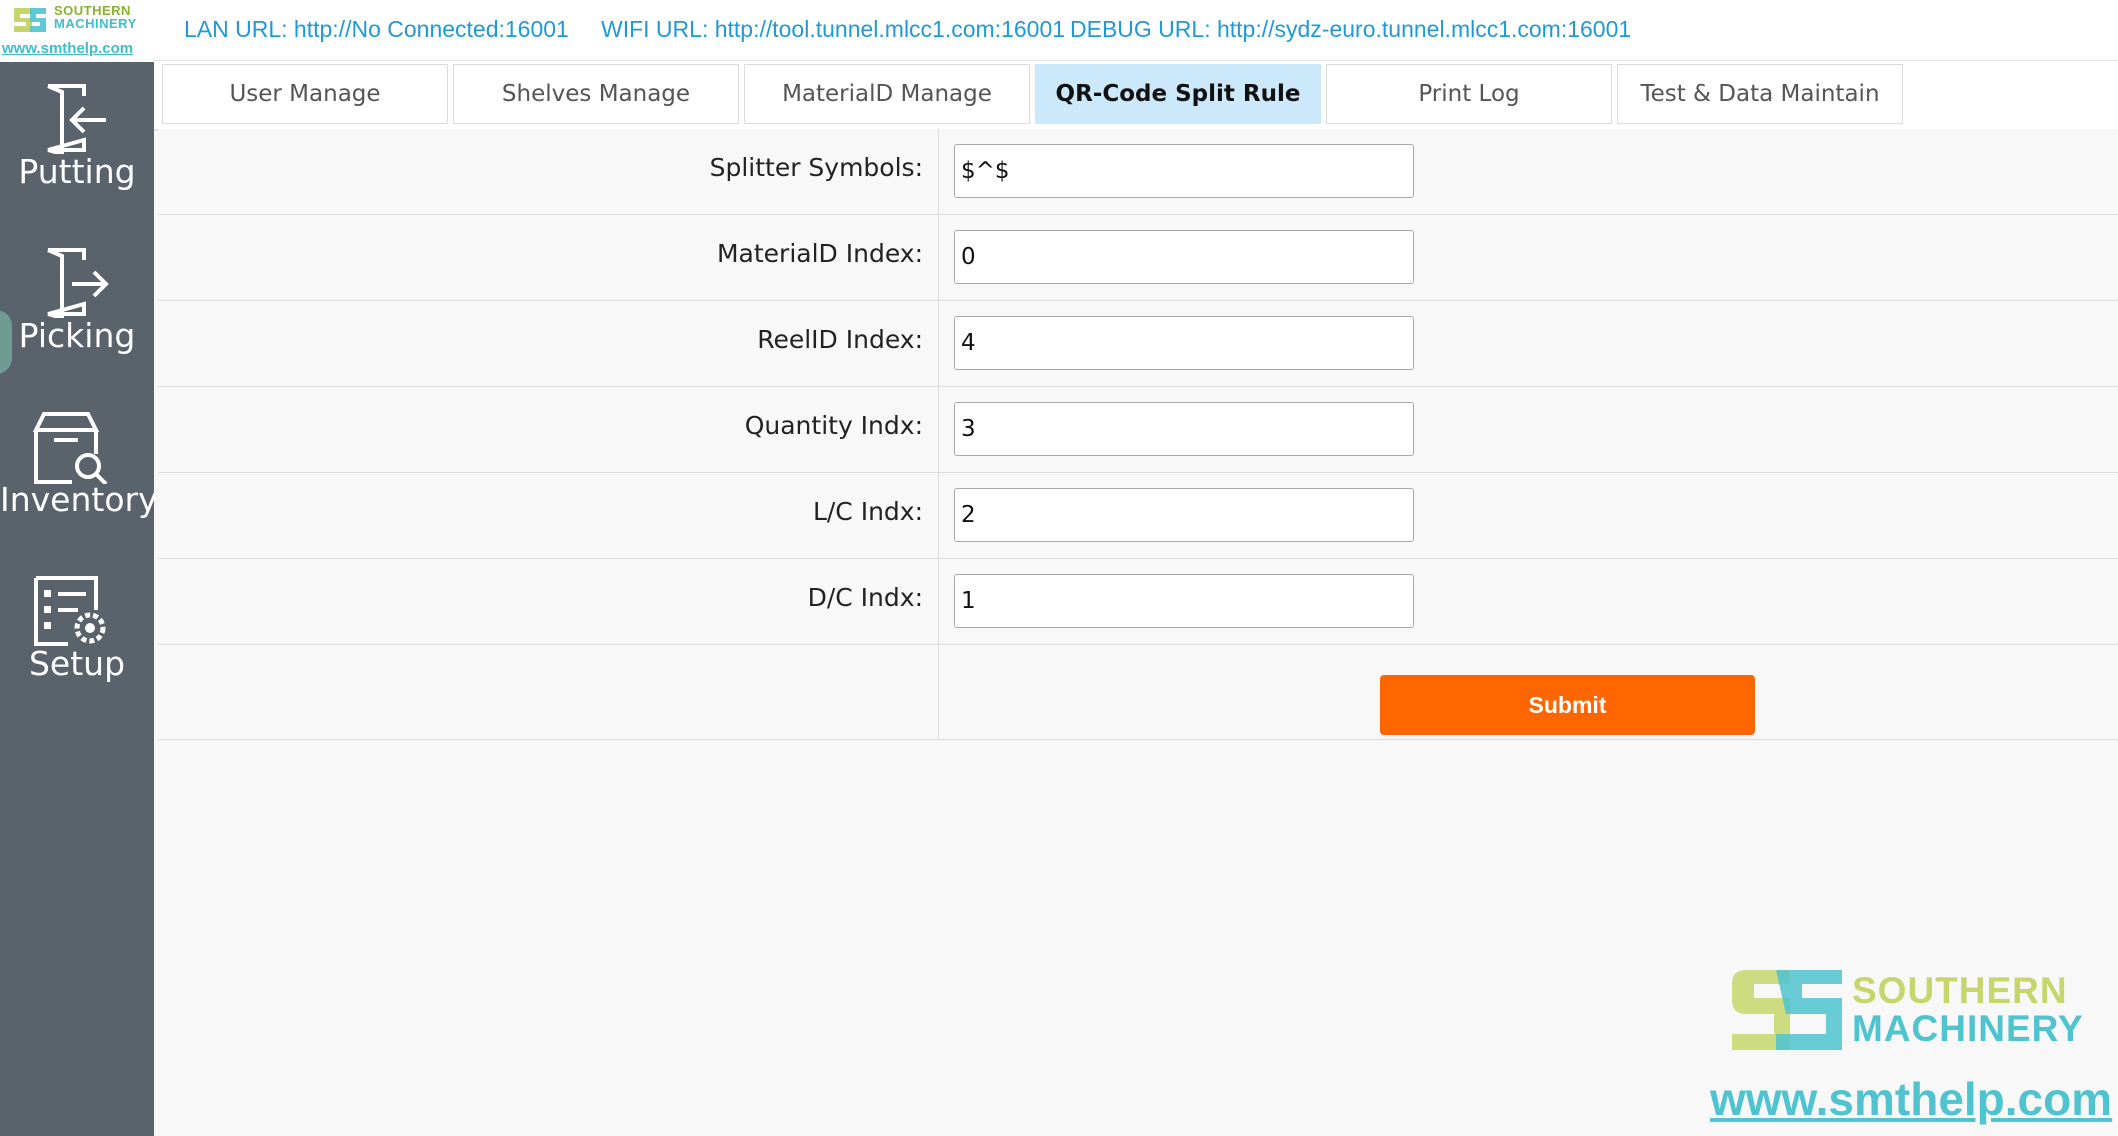 This screenshot has height=1136, width=2118. What do you see at coordinates (1184, 257) in the screenshot?
I see `materialid-index-input` at bounding box center [1184, 257].